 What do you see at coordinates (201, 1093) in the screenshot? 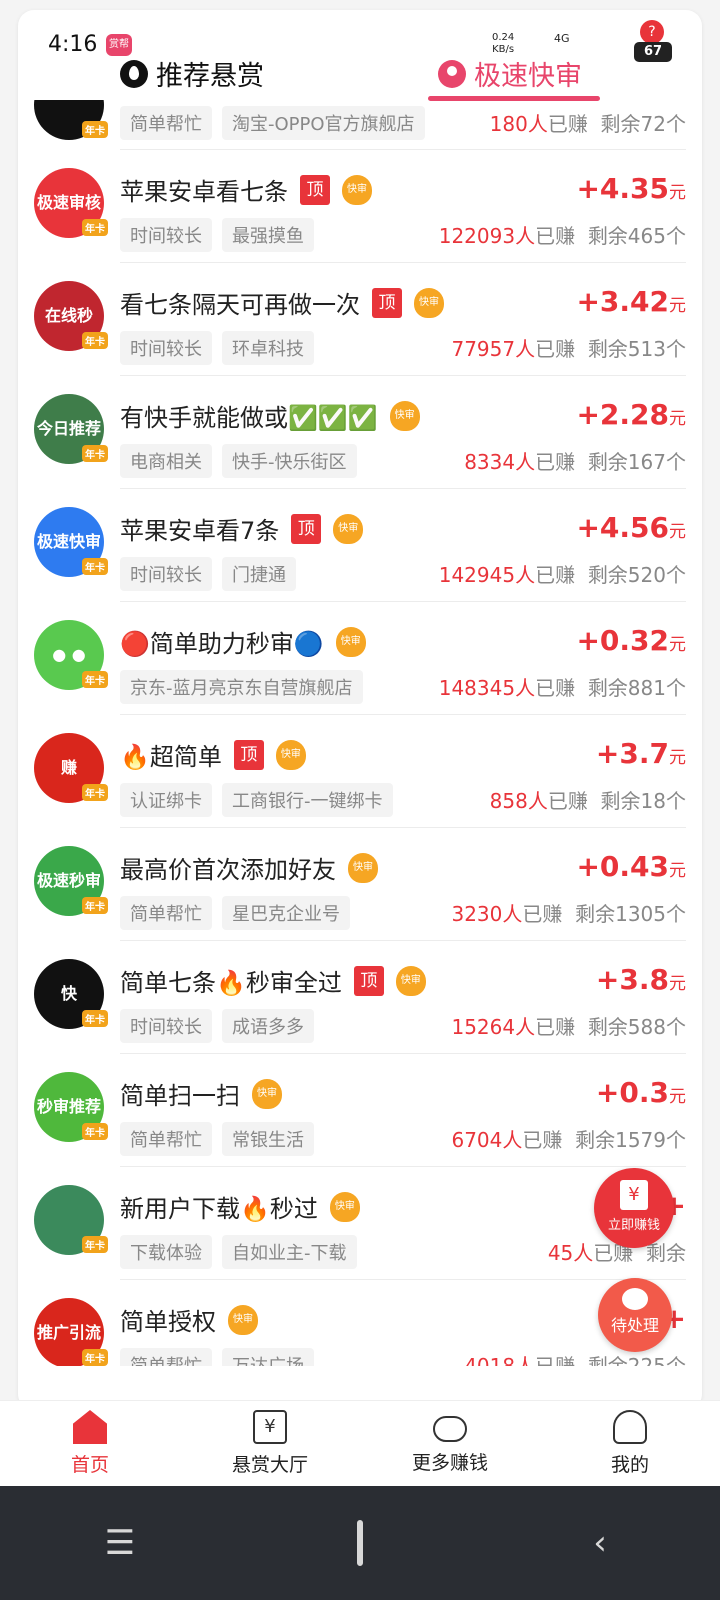
I see `task-title-row: 简单扫一扫 快审` at bounding box center [201, 1093].